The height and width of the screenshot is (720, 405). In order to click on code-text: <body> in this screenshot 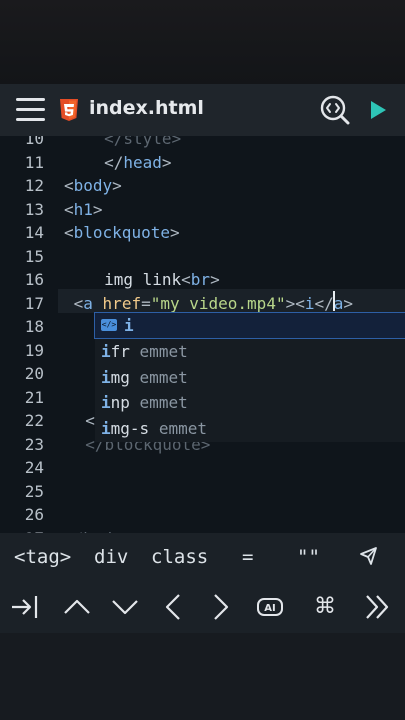, I will do `click(93, 185)`.